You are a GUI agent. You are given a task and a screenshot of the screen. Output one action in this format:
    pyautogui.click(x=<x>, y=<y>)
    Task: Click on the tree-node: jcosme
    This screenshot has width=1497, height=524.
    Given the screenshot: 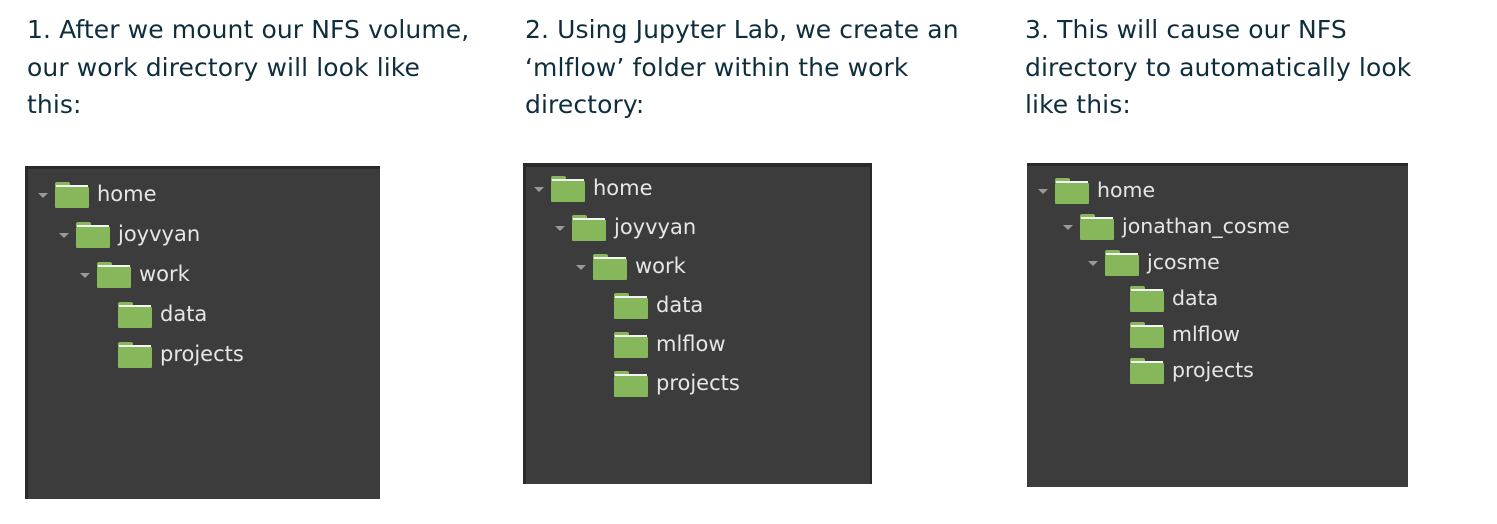 What is the action you would take?
    pyautogui.click(x=1217, y=263)
    